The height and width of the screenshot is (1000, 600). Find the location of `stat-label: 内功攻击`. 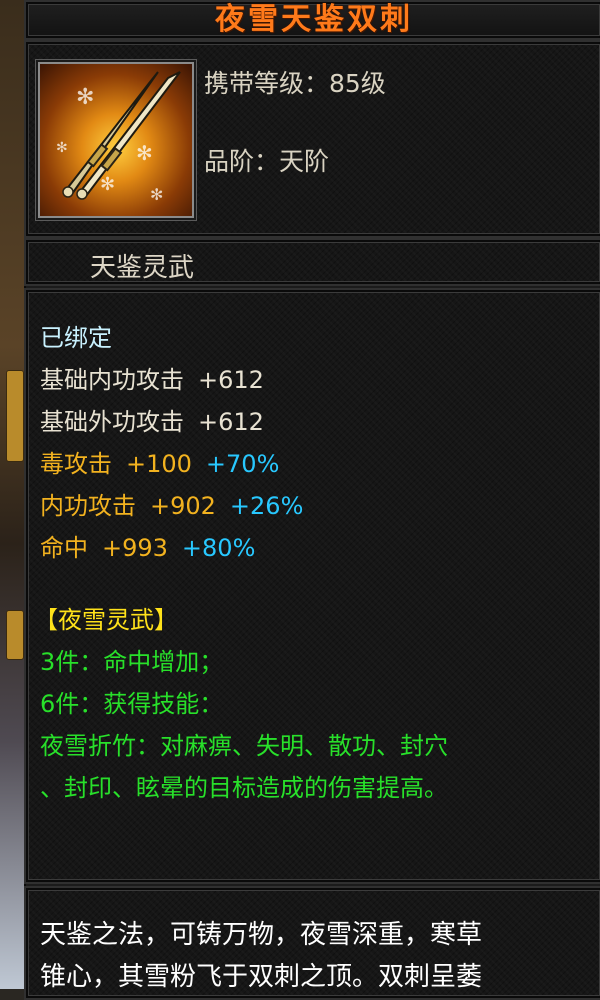

stat-label: 内功攻击 is located at coordinates (88, 506).